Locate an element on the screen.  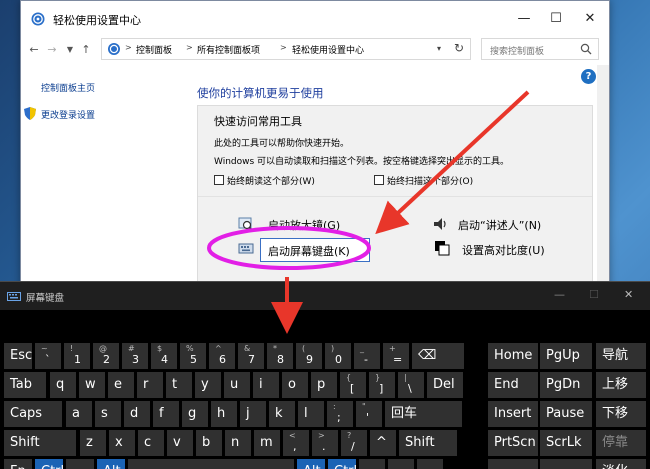
key-nav: Insert is located at coordinates (513, 414).